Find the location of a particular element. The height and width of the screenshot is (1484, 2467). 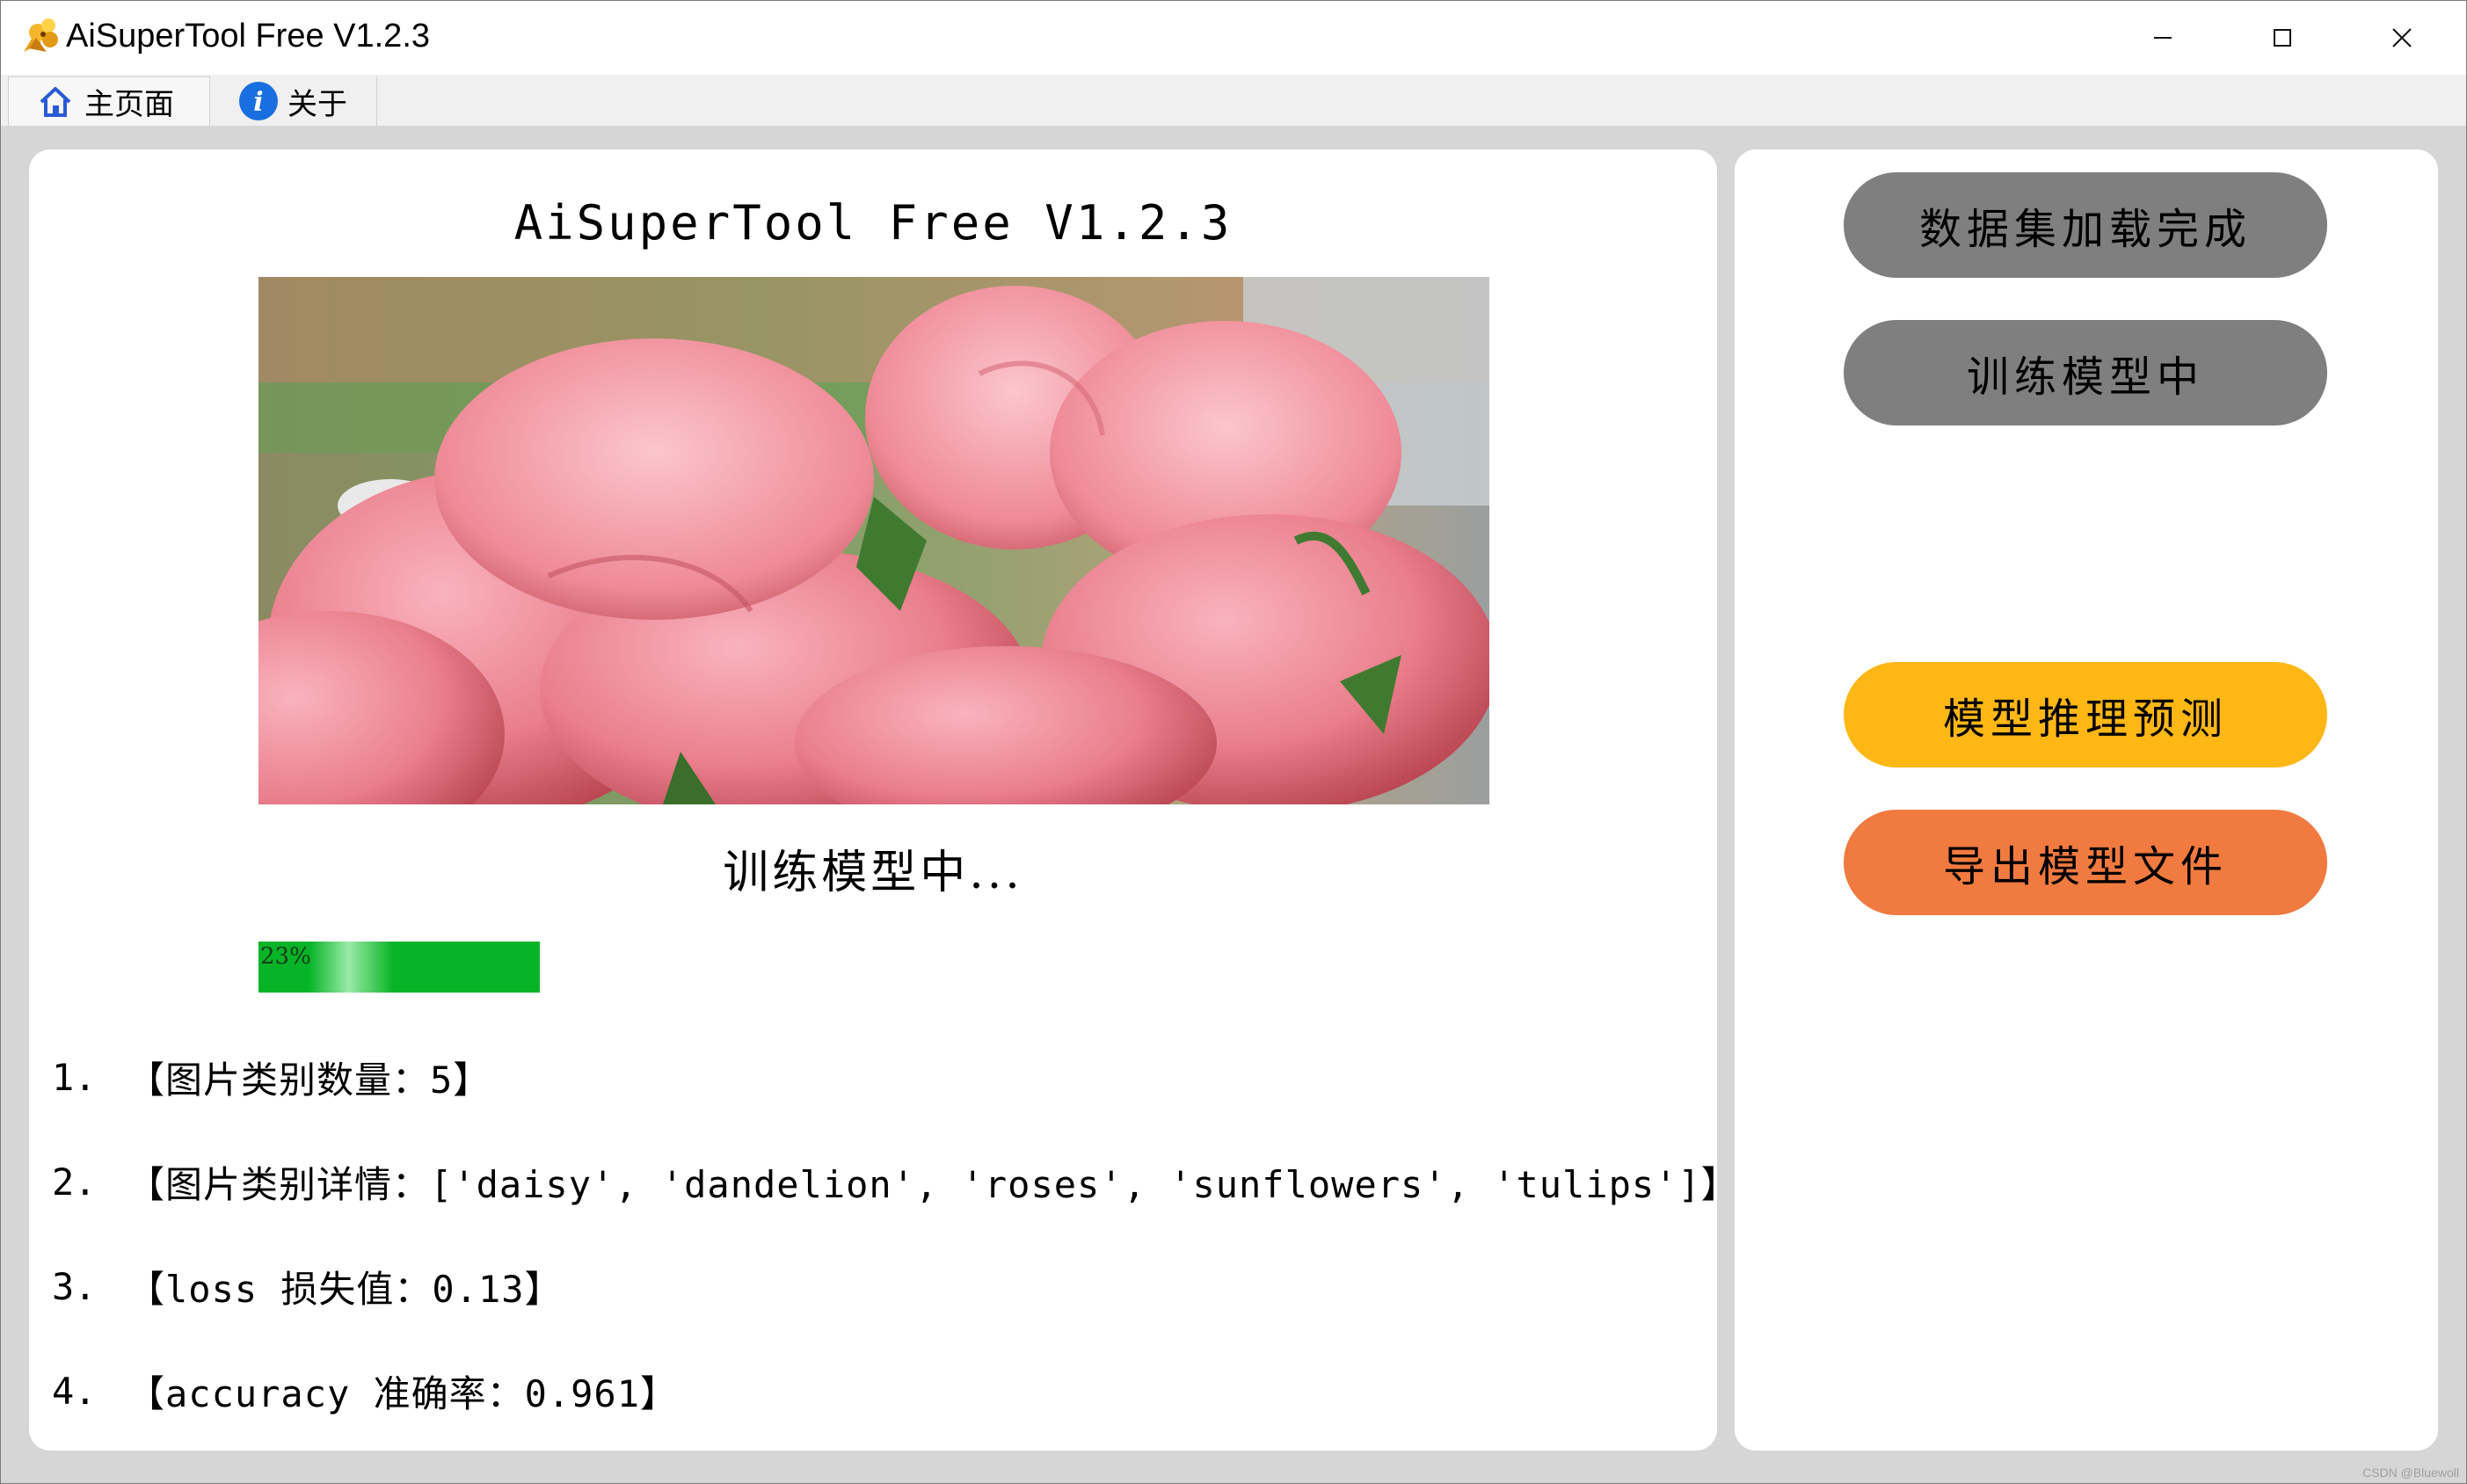

minimize-button is located at coordinates (2163, 38).